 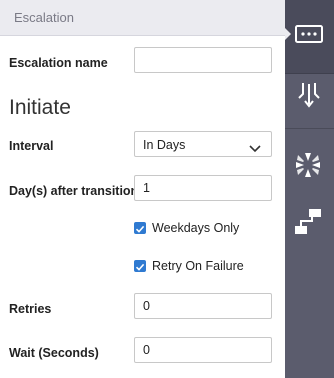 I want to click on days-after-transition-label: Day(s) after transition, so click(x=74, y=191).